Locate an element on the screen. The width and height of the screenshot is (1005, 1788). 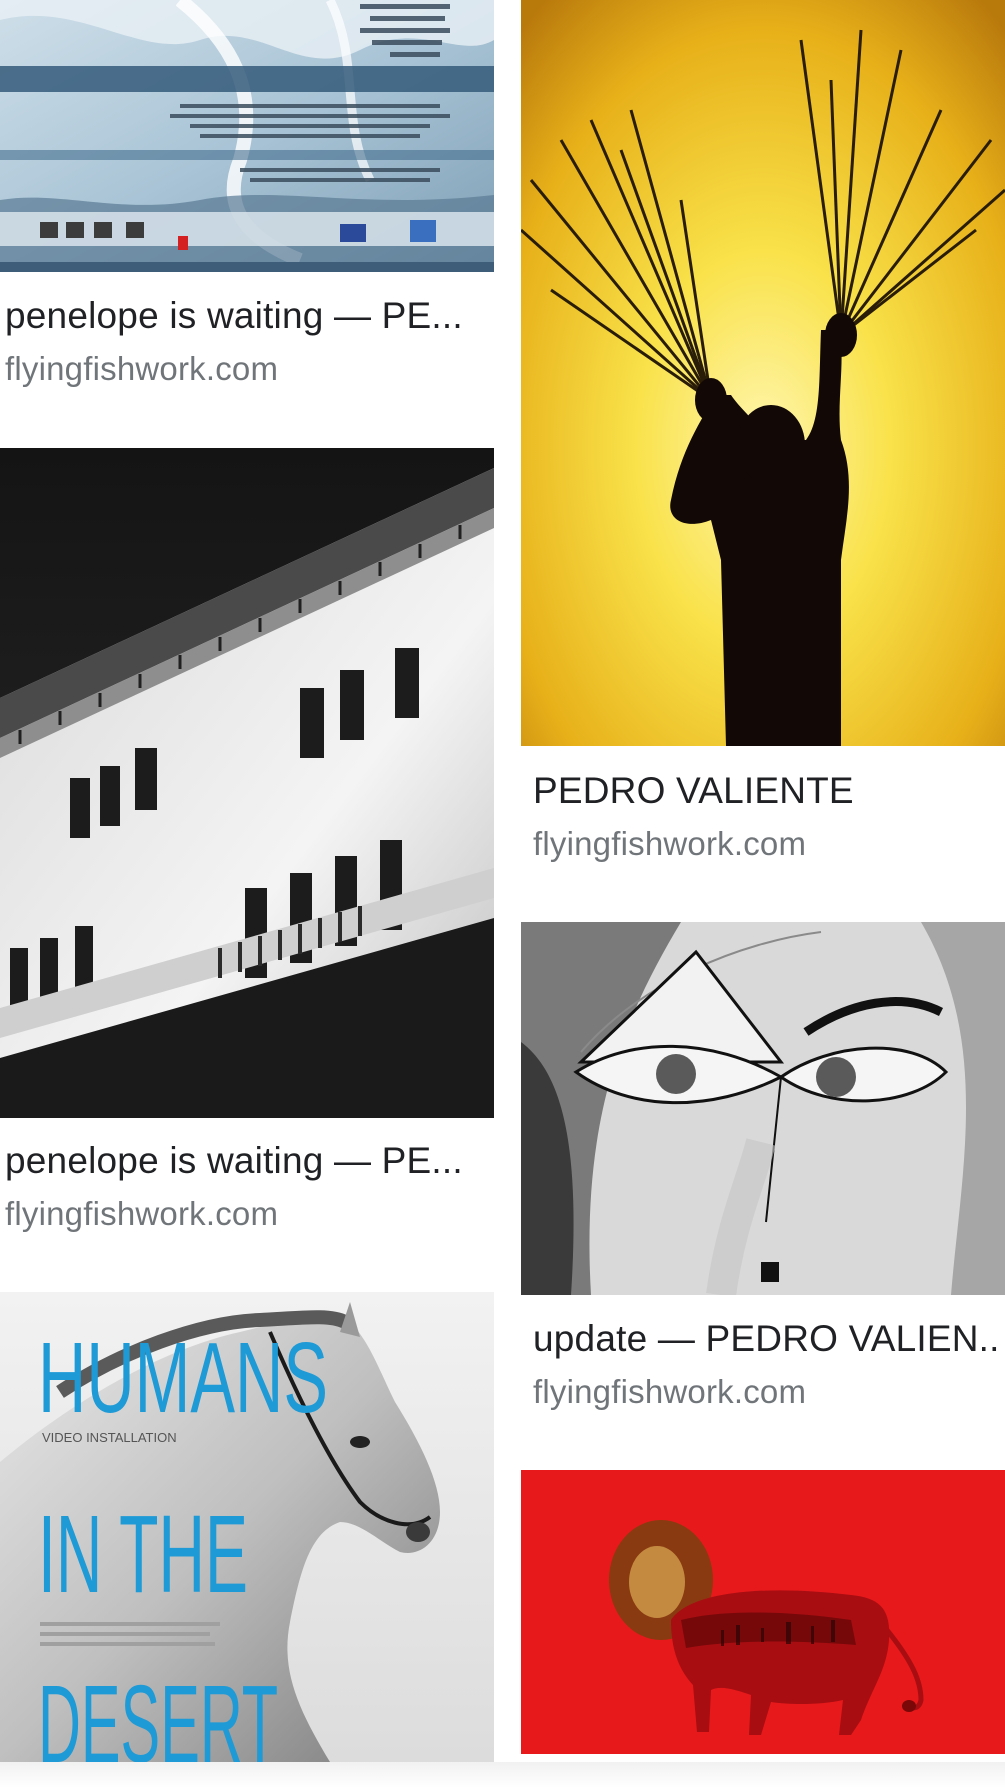
poster-title-line-1: HUMANS is located at coordinates (183, 1378).